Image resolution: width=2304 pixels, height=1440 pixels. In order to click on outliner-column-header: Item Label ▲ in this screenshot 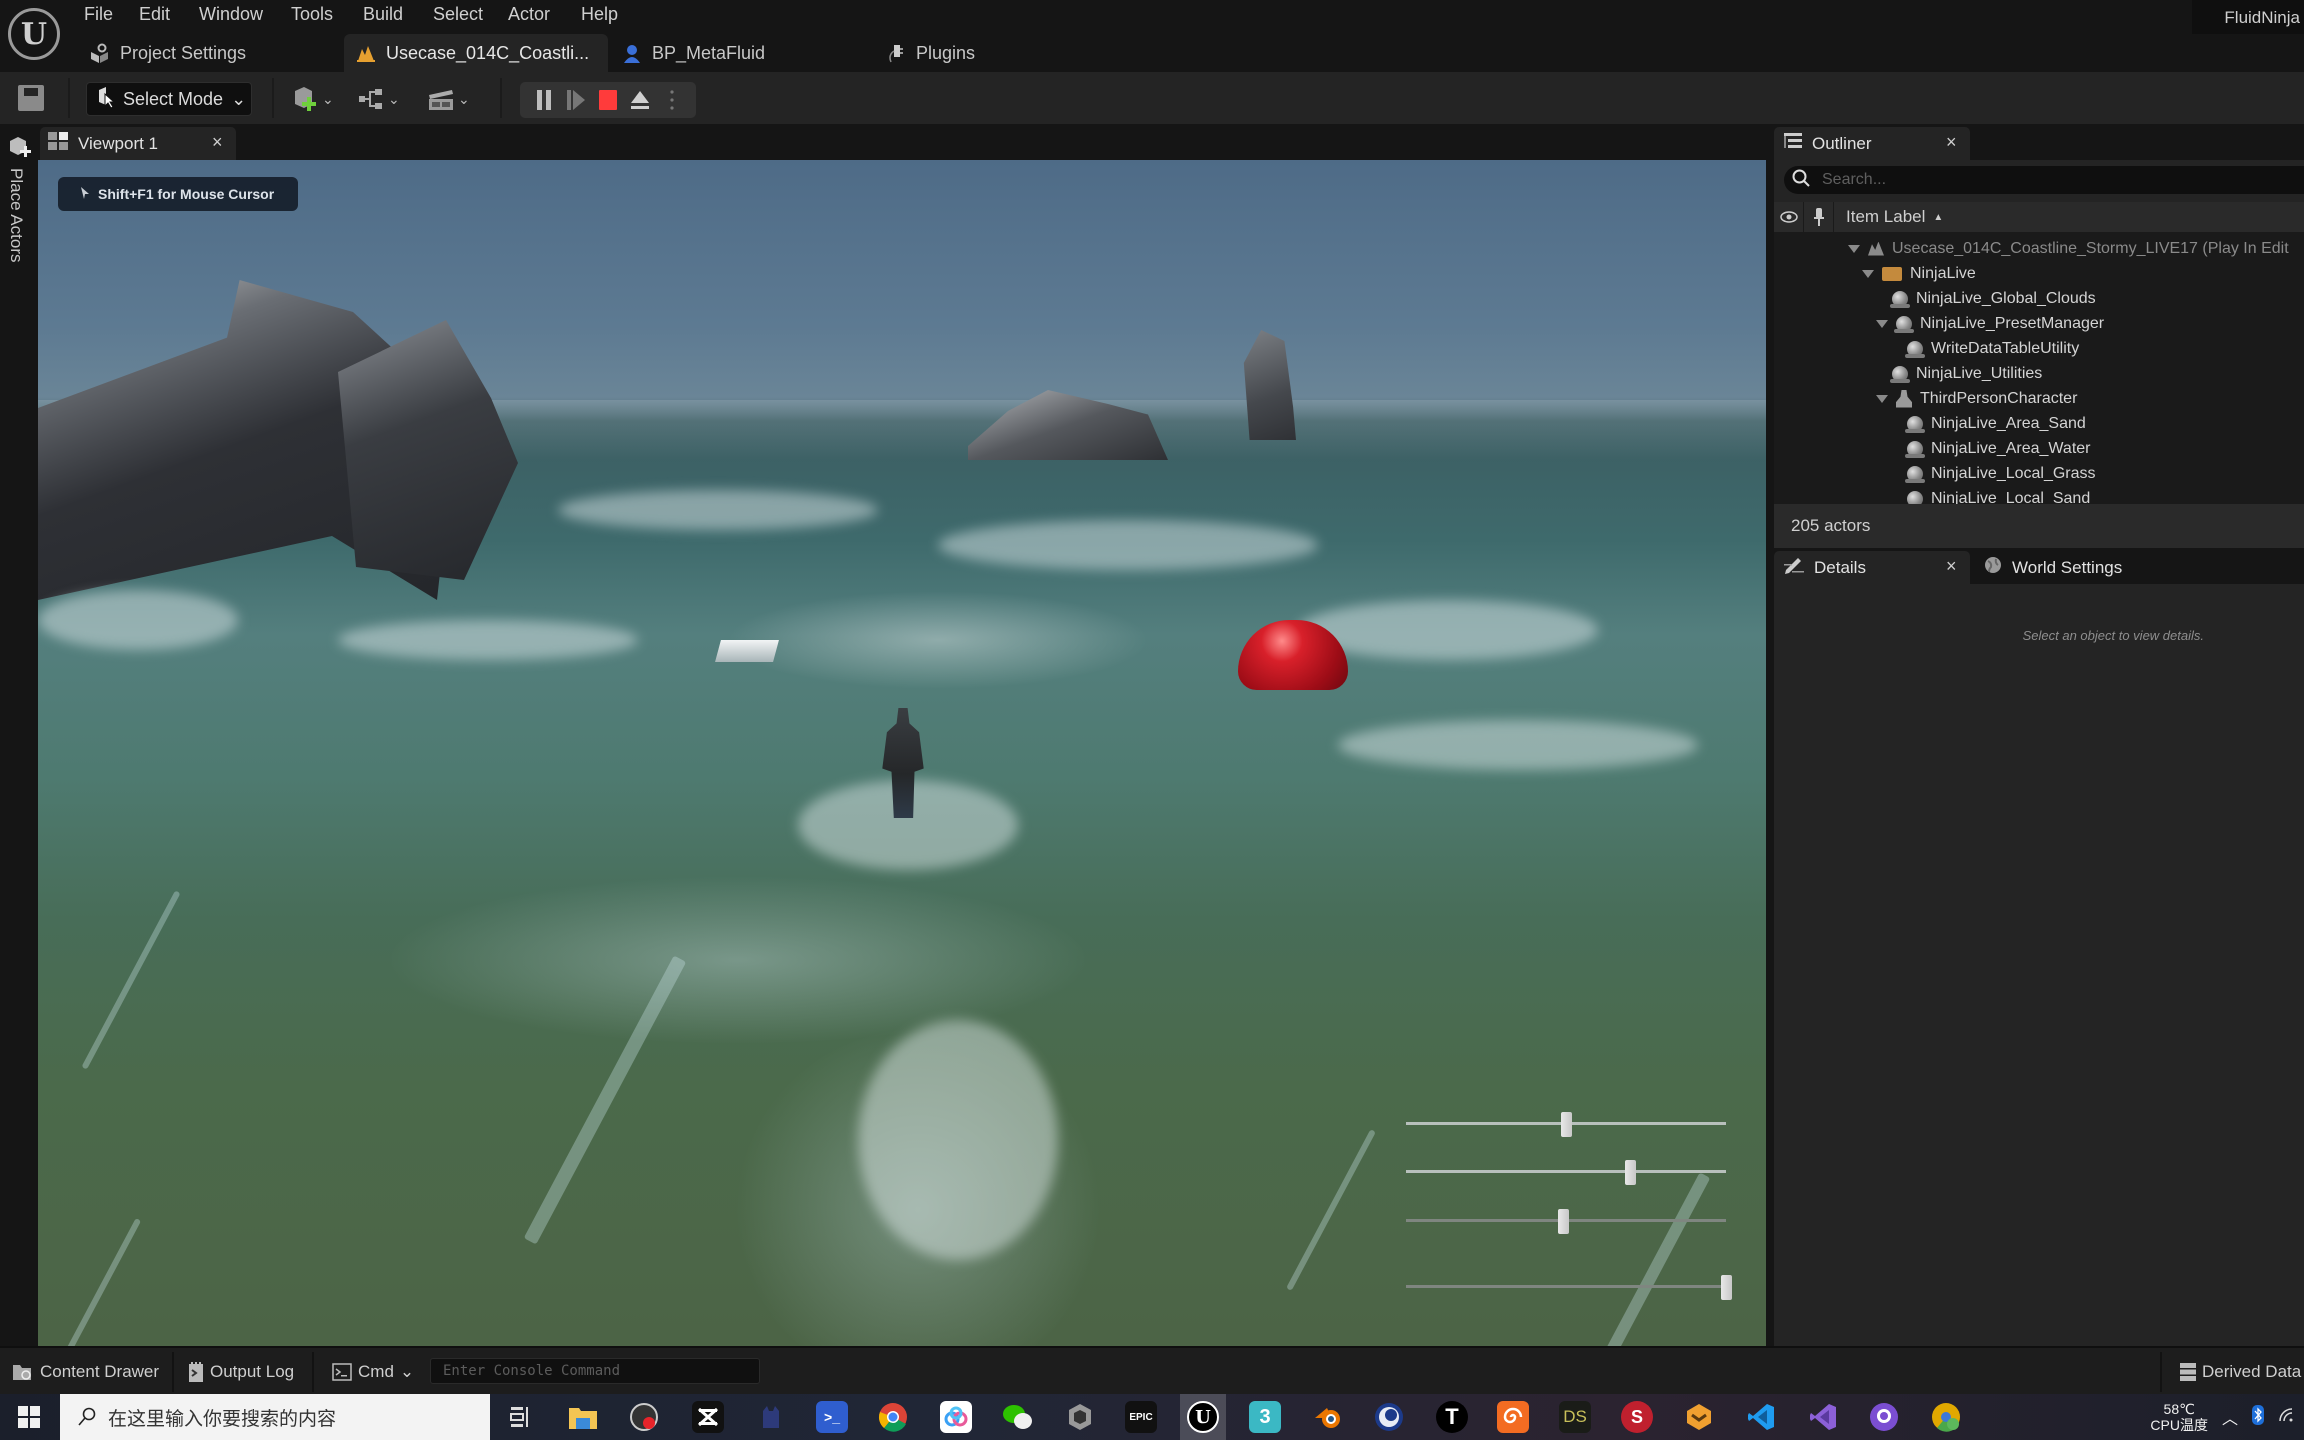, I will do `click(2039, 217)`.